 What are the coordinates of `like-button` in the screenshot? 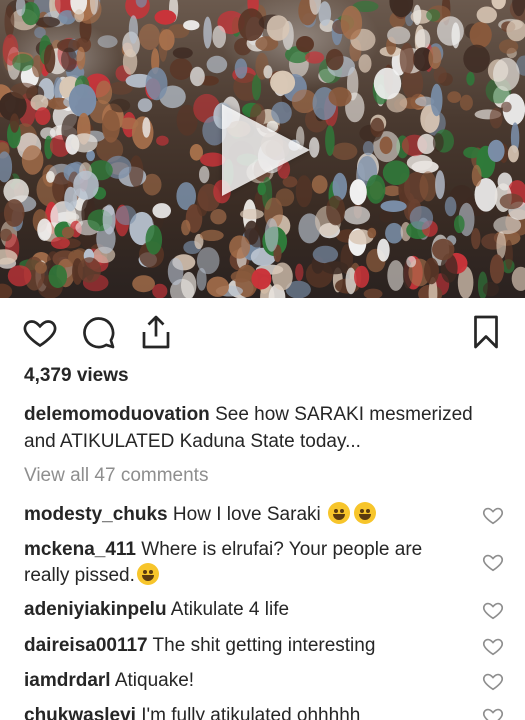 It's located at (40, 332).